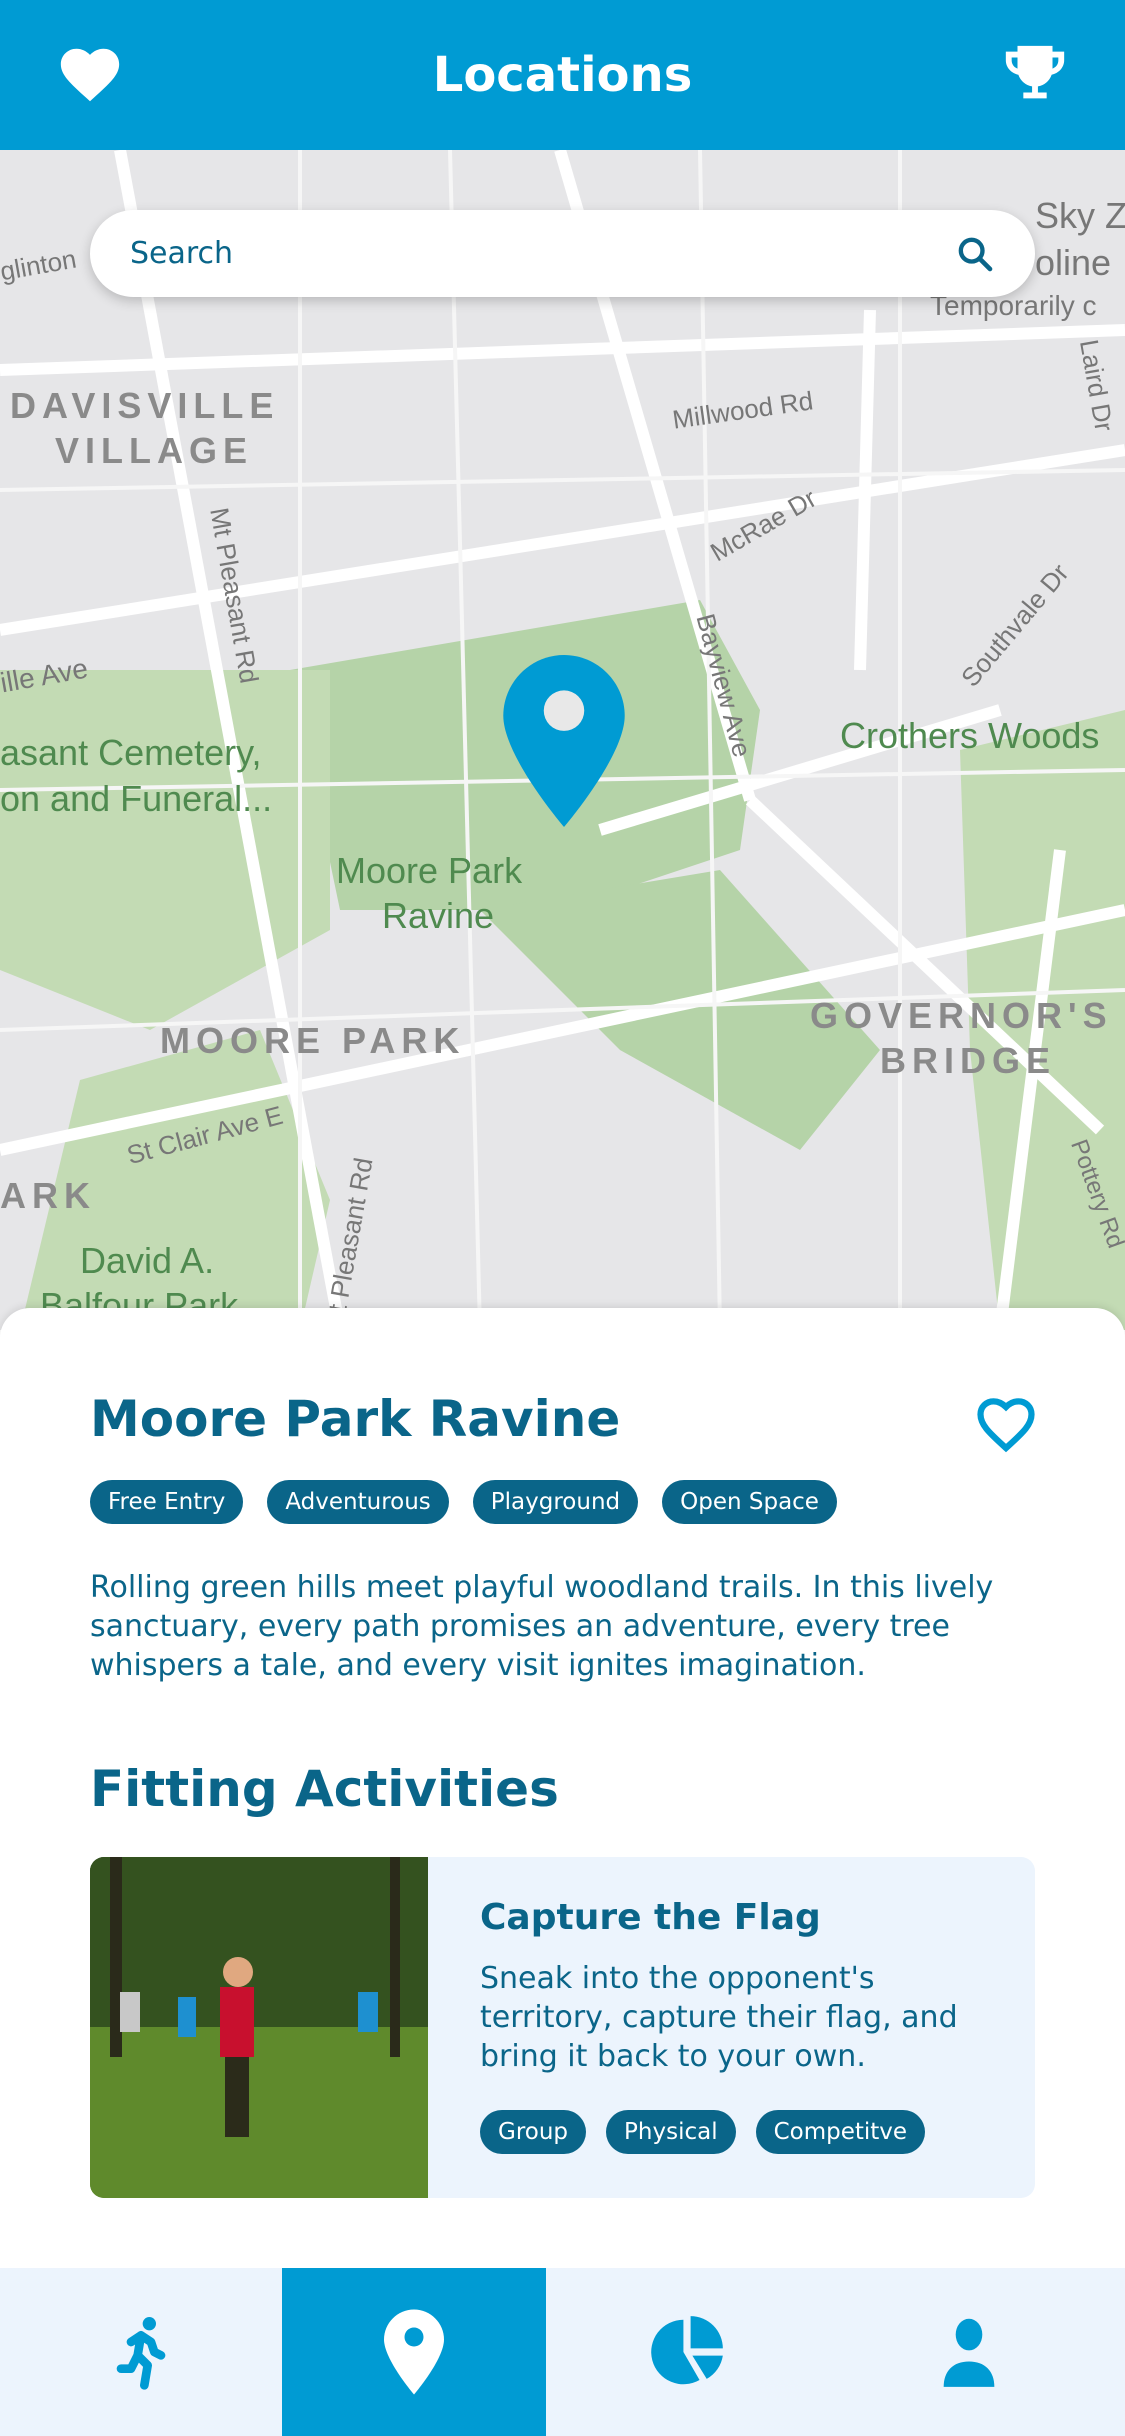 The width and height of the screenshot is (1125, 2436). Describe the element at coordinates (1073, 262) in the screenshot. I see `map-label: oline` at that location.